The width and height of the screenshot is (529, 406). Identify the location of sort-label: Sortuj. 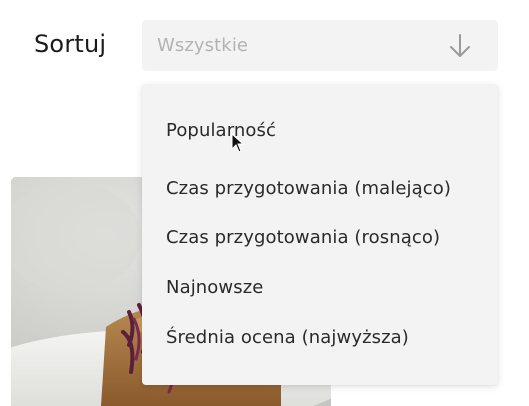
(70, 44).